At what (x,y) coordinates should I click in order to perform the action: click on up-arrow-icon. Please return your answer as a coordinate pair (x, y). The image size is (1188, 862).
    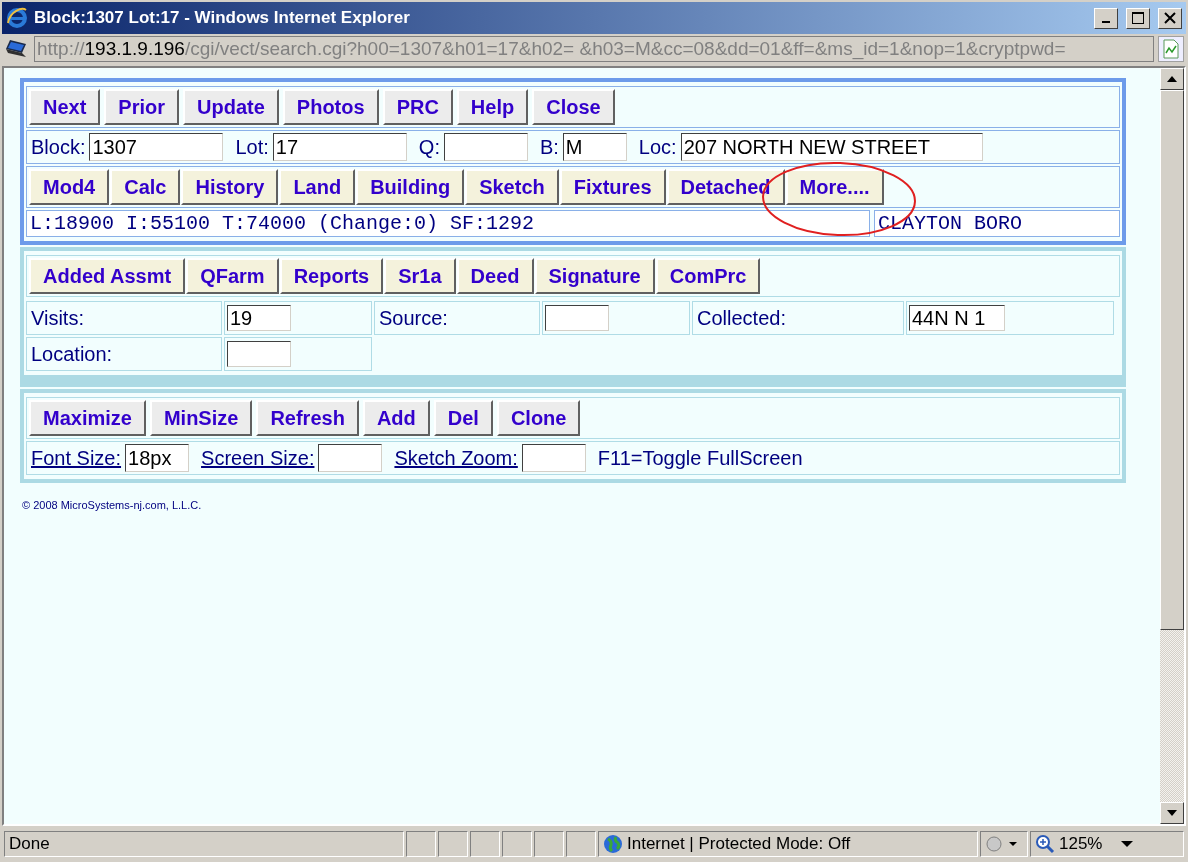
    Looking at the image, I should click on (1172, 79).